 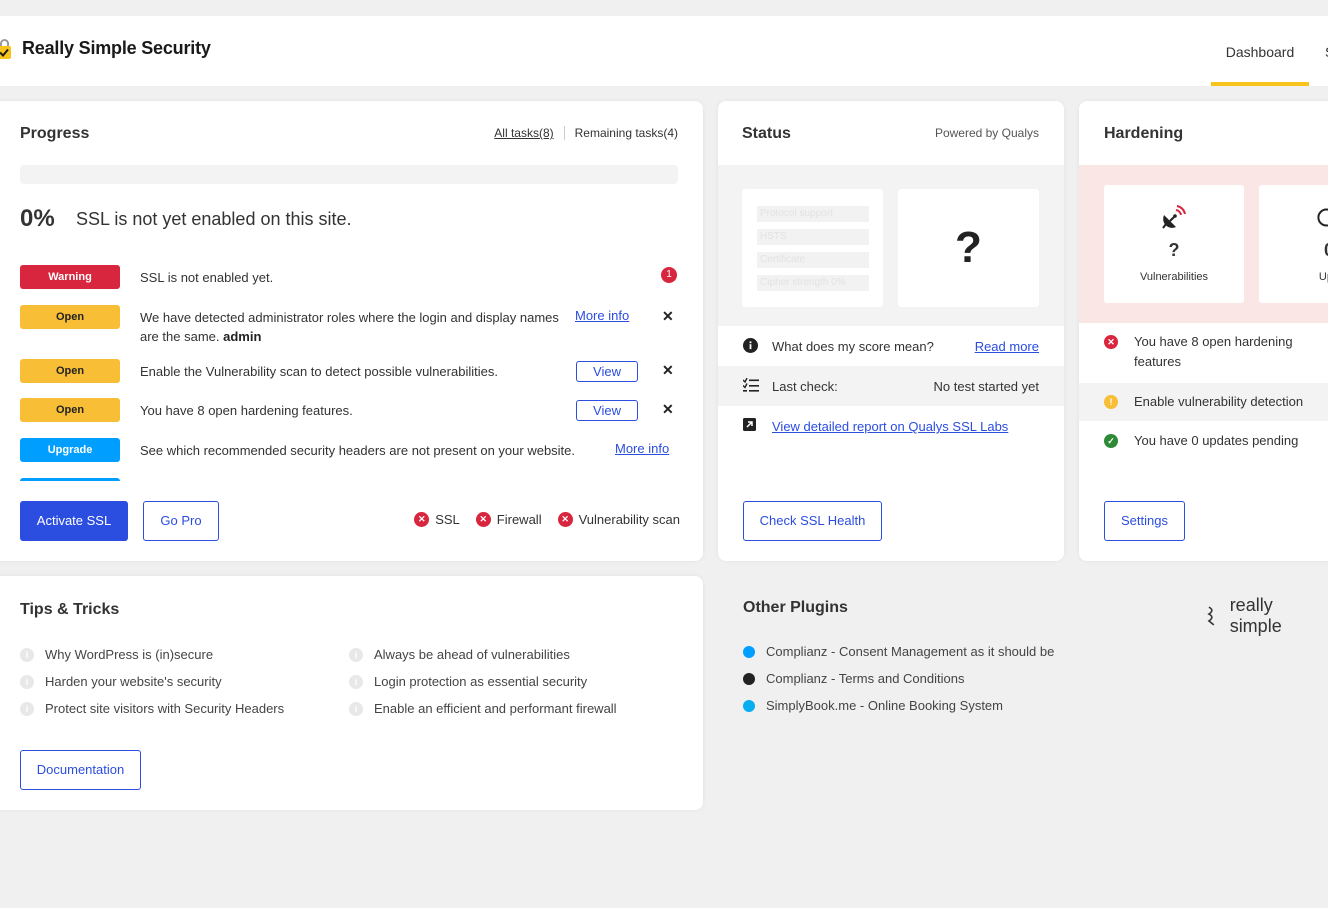 What do you see at coordinates (447, 519) in the screenshot?
I see `ssl-status-label: SSL` at bounding box center [447, 519].